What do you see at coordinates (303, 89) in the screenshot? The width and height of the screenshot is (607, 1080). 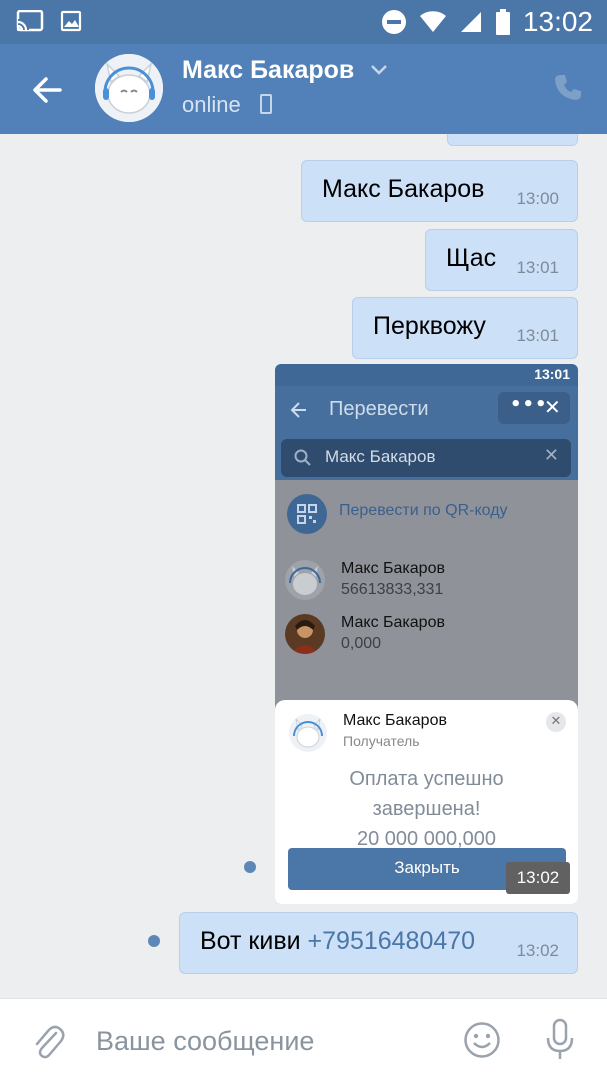 I see `chat-header: Макс Бакаров online` at bounding box center [303, 89].